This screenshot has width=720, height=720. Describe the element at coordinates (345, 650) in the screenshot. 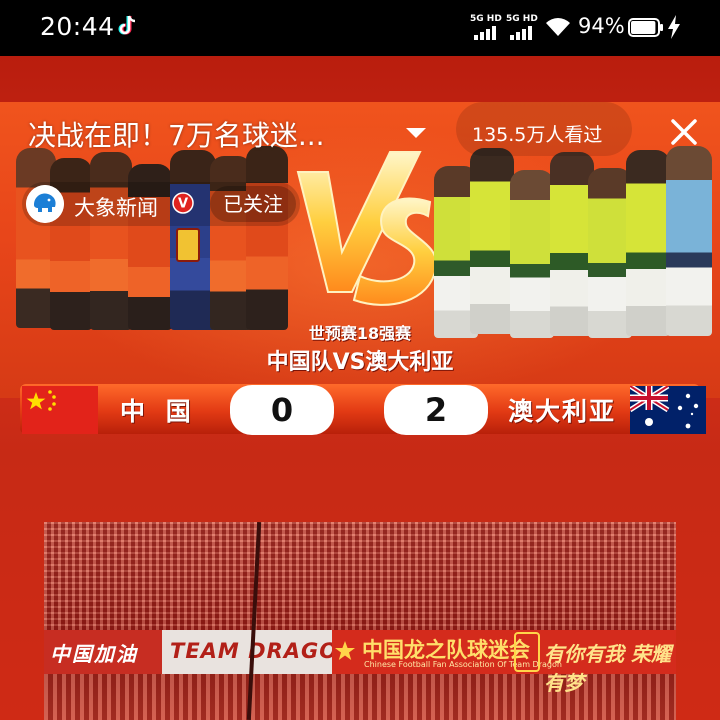

I see `star-icon` at that location.